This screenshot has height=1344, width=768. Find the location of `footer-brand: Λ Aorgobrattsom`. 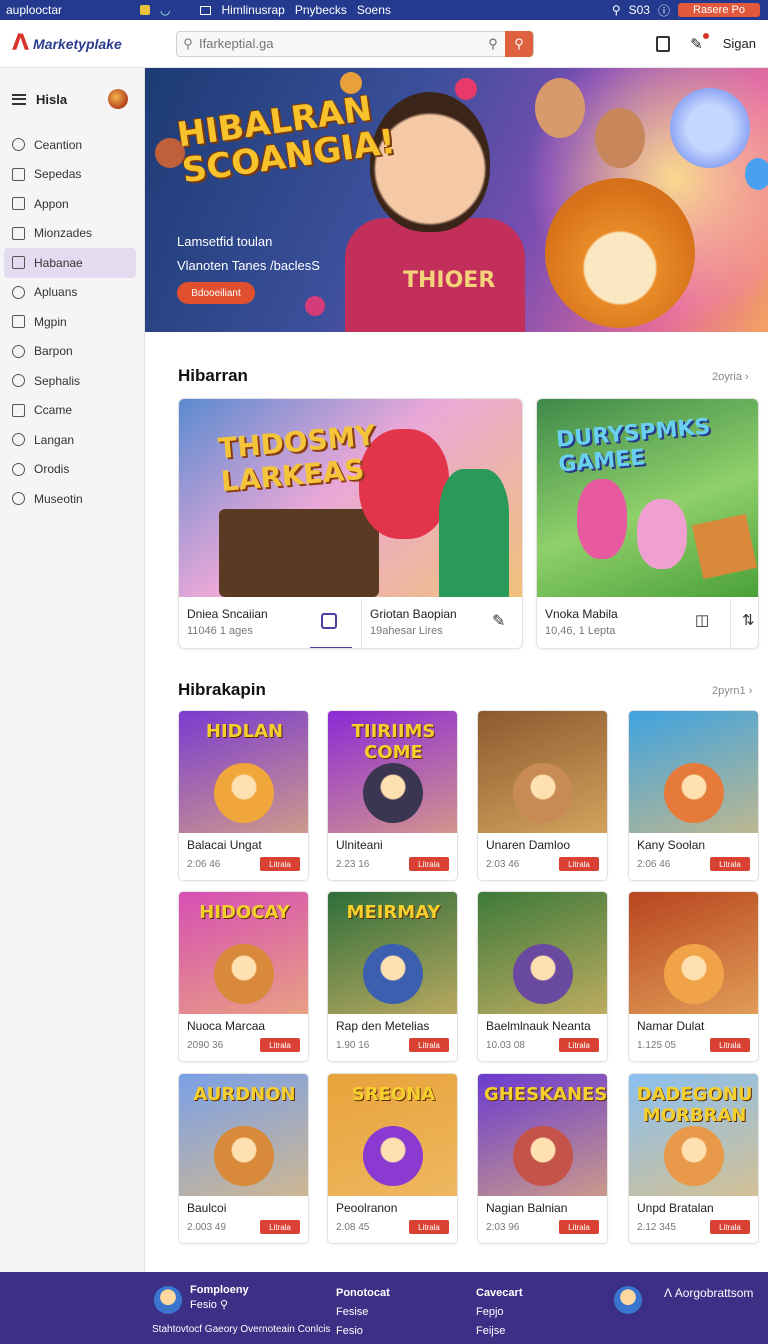

footer-brand: Λ Aorgobrattsom is located at coordinates (708, 1293).